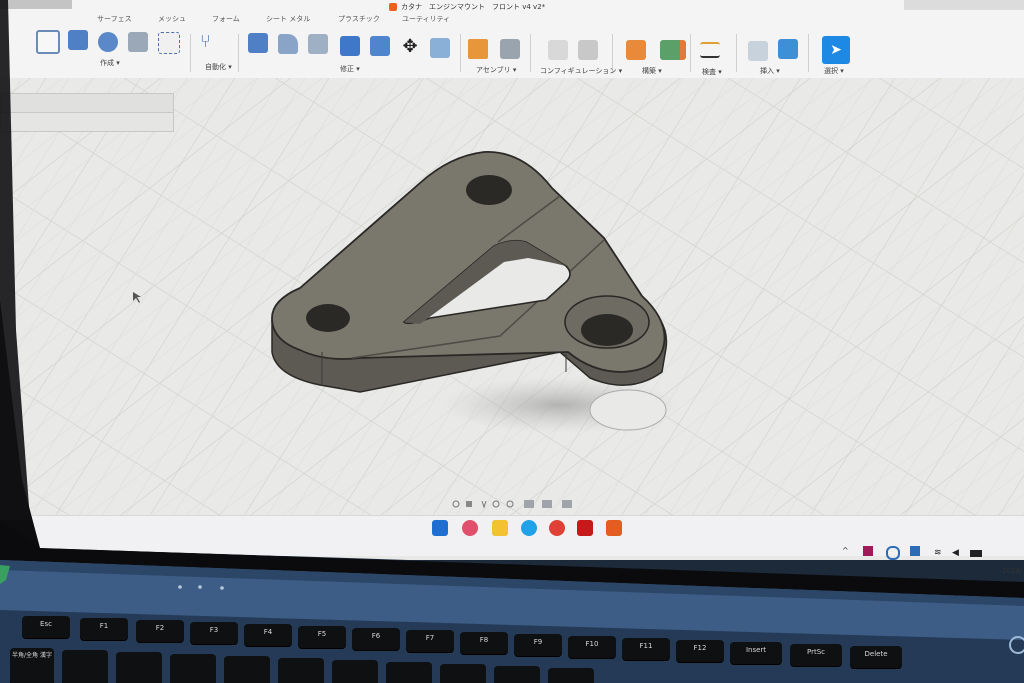  What do you see at coordinates (510, 49) in the screenshot?
I see `joint-icon` at bounding box center [510, 49].